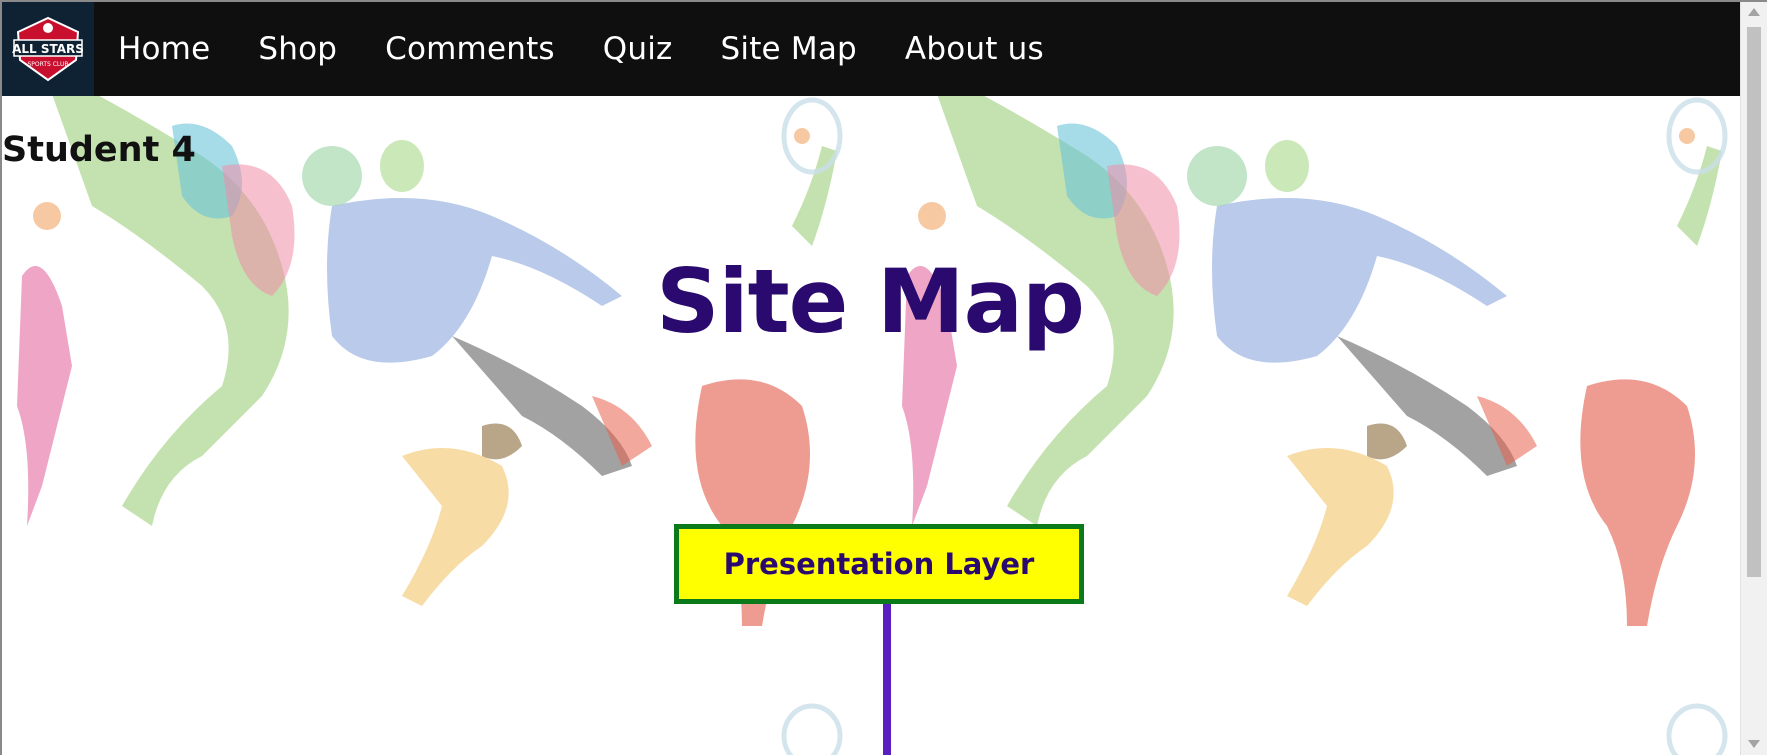 The image size is (1767, 755). Describe the element at coordinates (870, 301) in the screenshot. I see `page-title: Site Map` at that location.